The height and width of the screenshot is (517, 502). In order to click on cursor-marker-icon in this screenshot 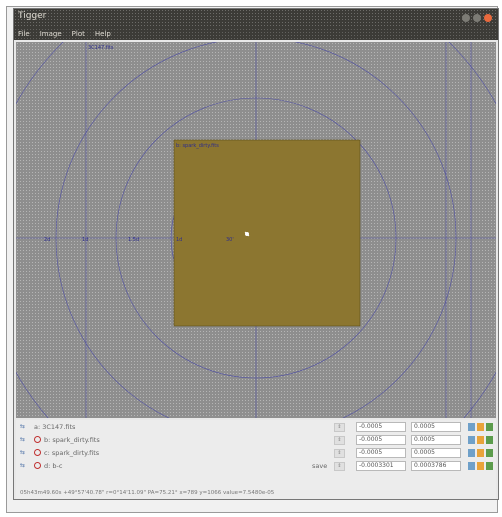, I will do `click(247, 234)`.